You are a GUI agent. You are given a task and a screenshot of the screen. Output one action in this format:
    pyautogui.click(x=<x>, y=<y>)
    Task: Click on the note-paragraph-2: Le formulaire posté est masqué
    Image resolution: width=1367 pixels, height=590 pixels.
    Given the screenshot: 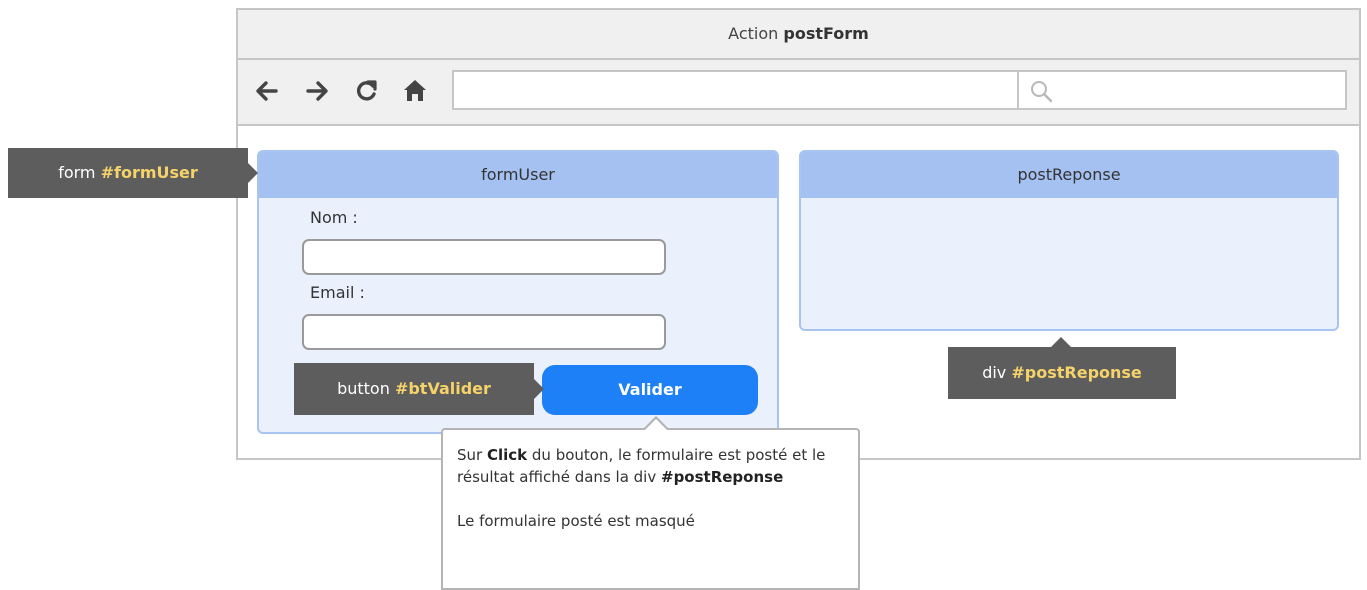 What is the action you would take?
    pyautogui.click(x=576, y=521)
    